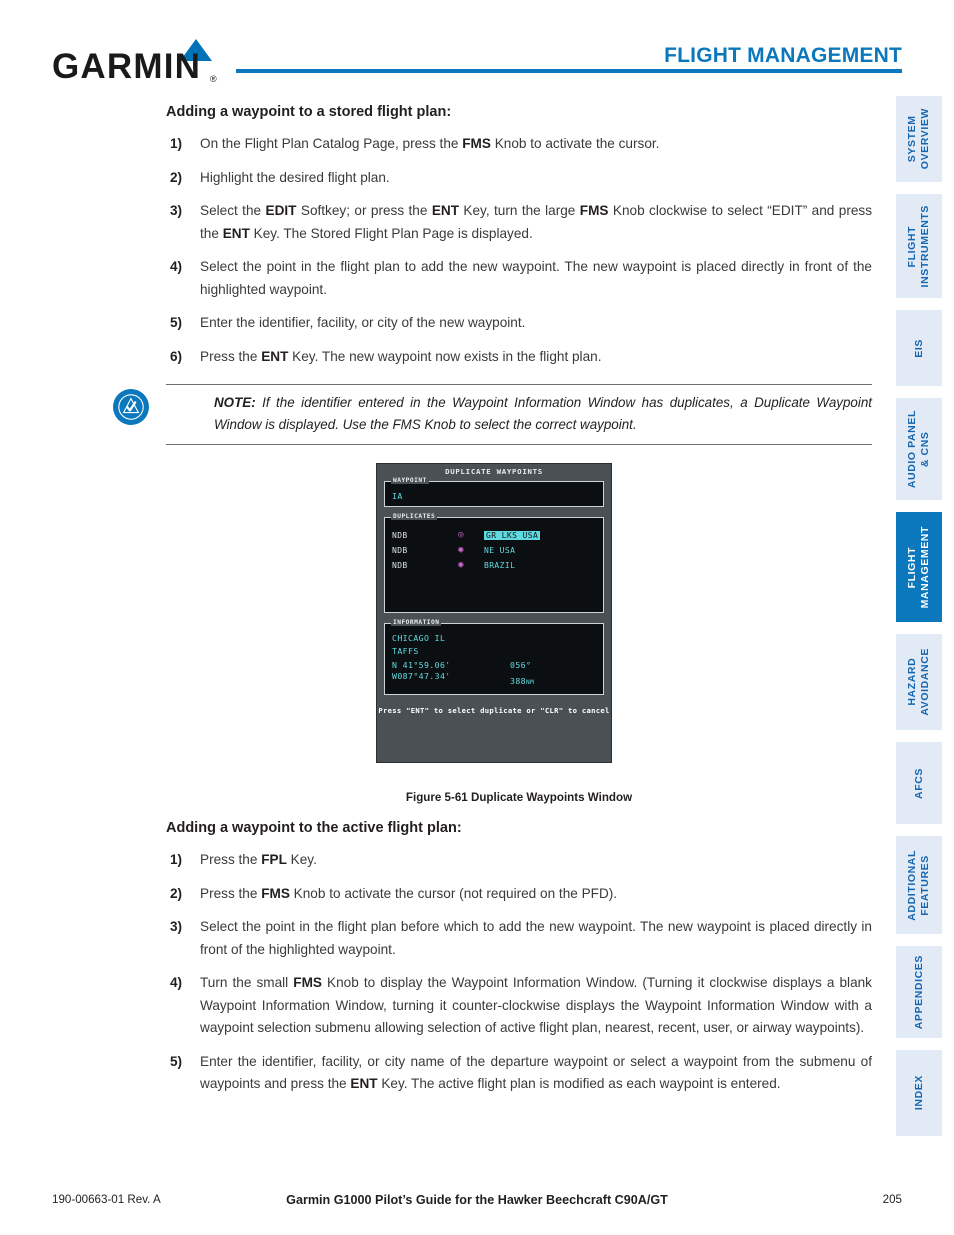 This screenshot has width=954, height=1235. Describe the element at coordinates (519, 797) in the screenshot. I see `figure-caption: Figure 5-61 Duplicate Waypoints Window` at that location.